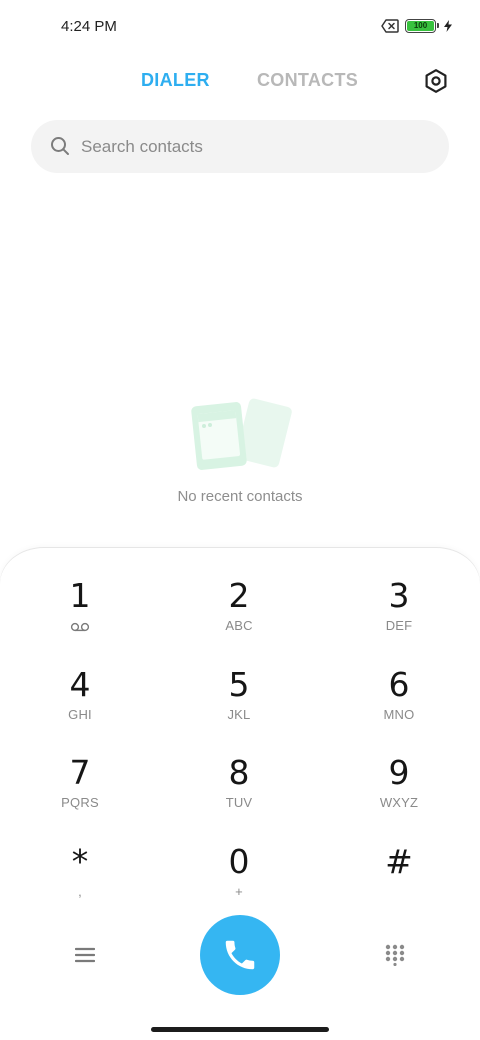 This screenshot has width=480, height=1040. I want to click on key-0: 0 +, so click(239, 884).